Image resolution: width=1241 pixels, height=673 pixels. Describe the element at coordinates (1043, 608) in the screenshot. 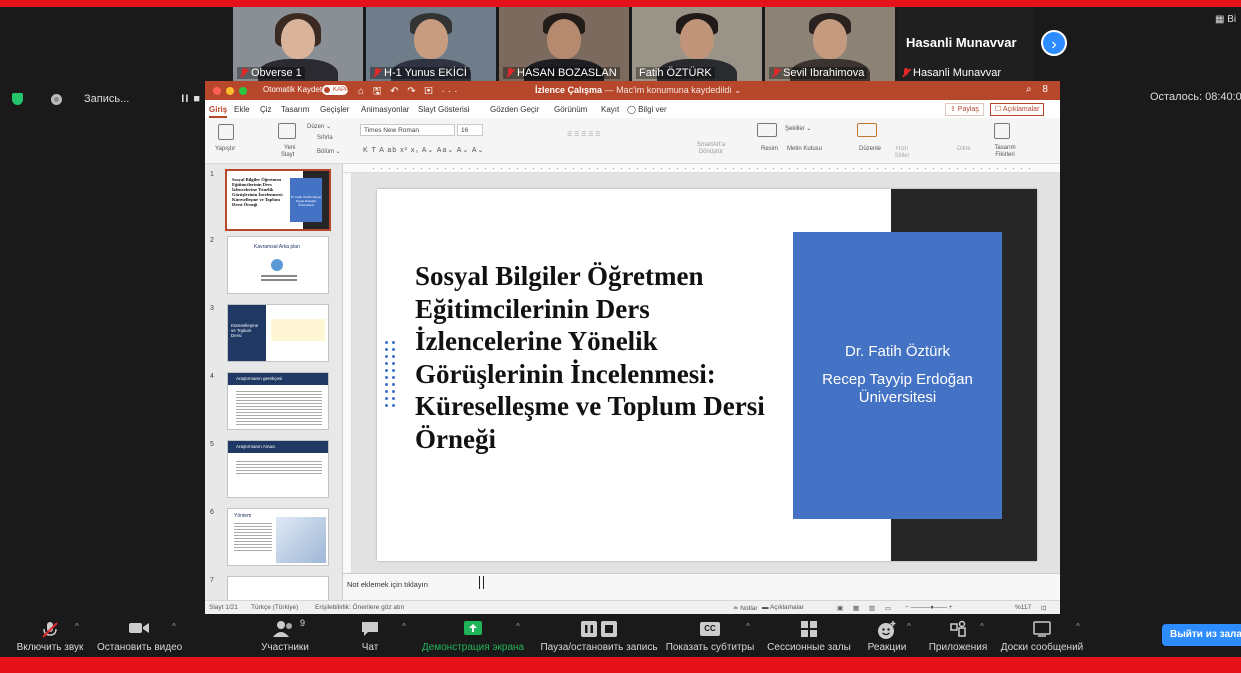

I see `fit-slide-icon: ⊡` at that location.